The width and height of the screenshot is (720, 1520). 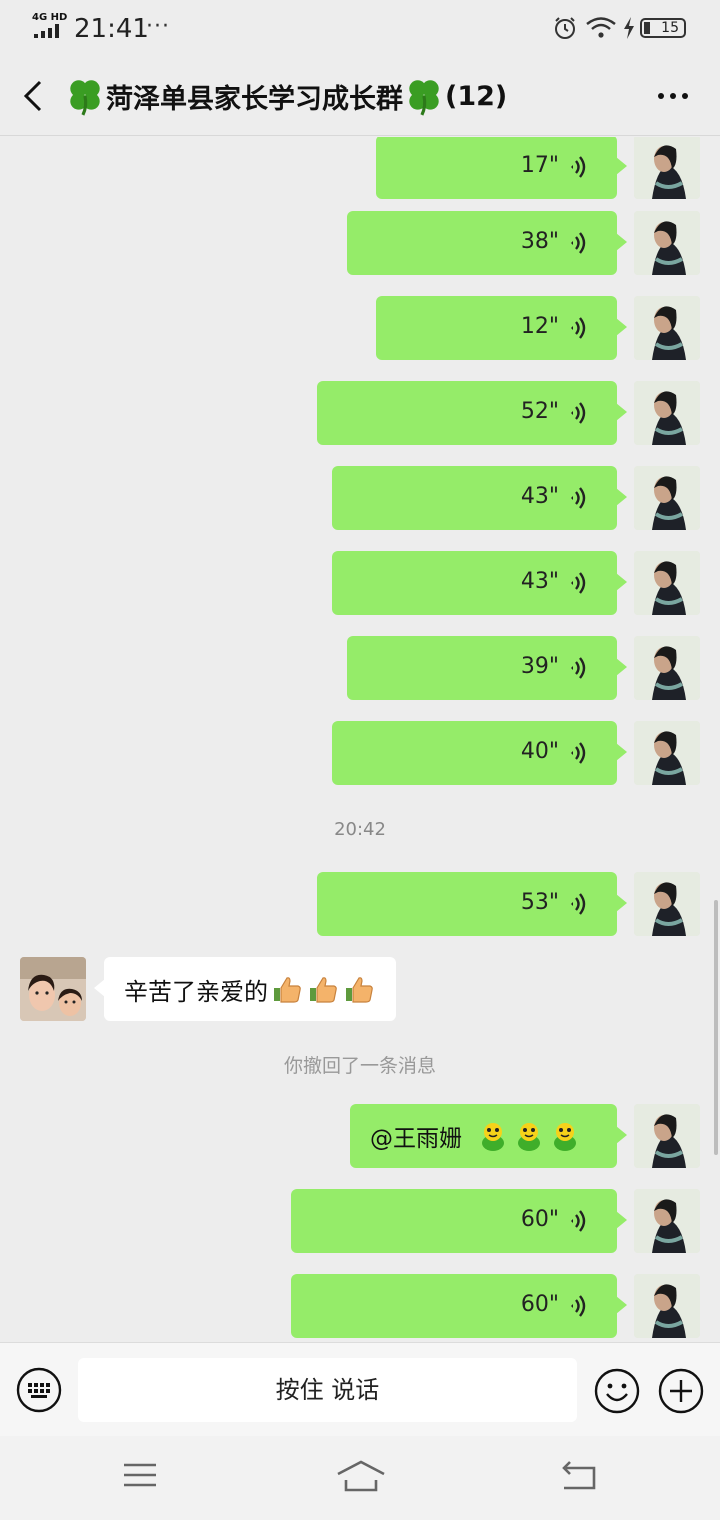 What do you see at coordinates (360, 829) in the screenshot?
I see `time-divider: 20:42` at bounding box center [360, 829].